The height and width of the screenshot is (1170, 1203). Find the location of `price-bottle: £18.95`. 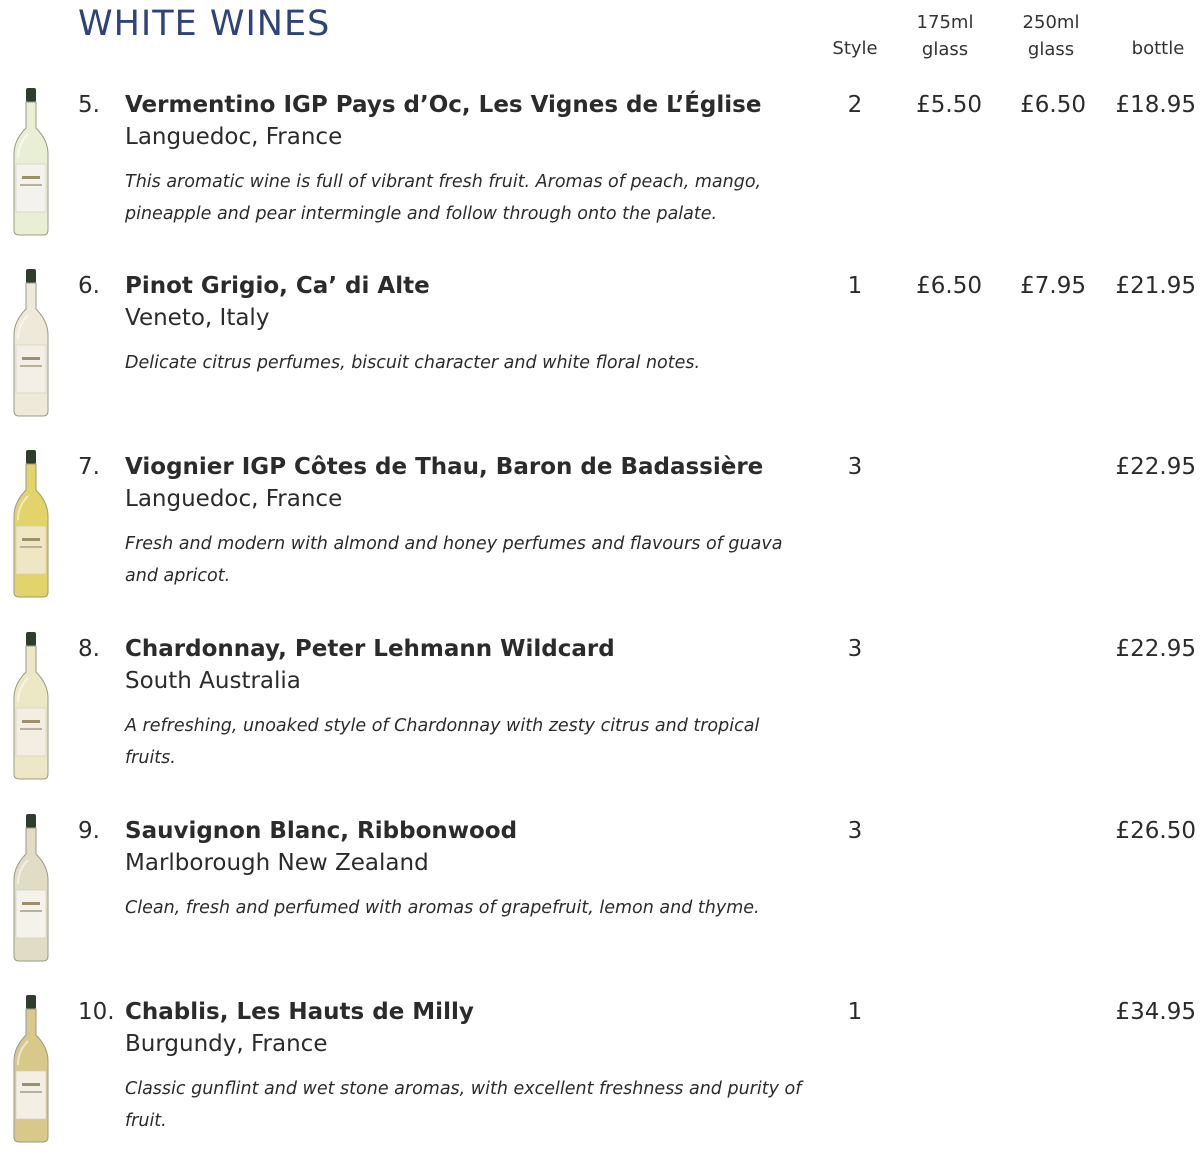

price-bottle: £18.95 is located at coordinates (1155, 105).